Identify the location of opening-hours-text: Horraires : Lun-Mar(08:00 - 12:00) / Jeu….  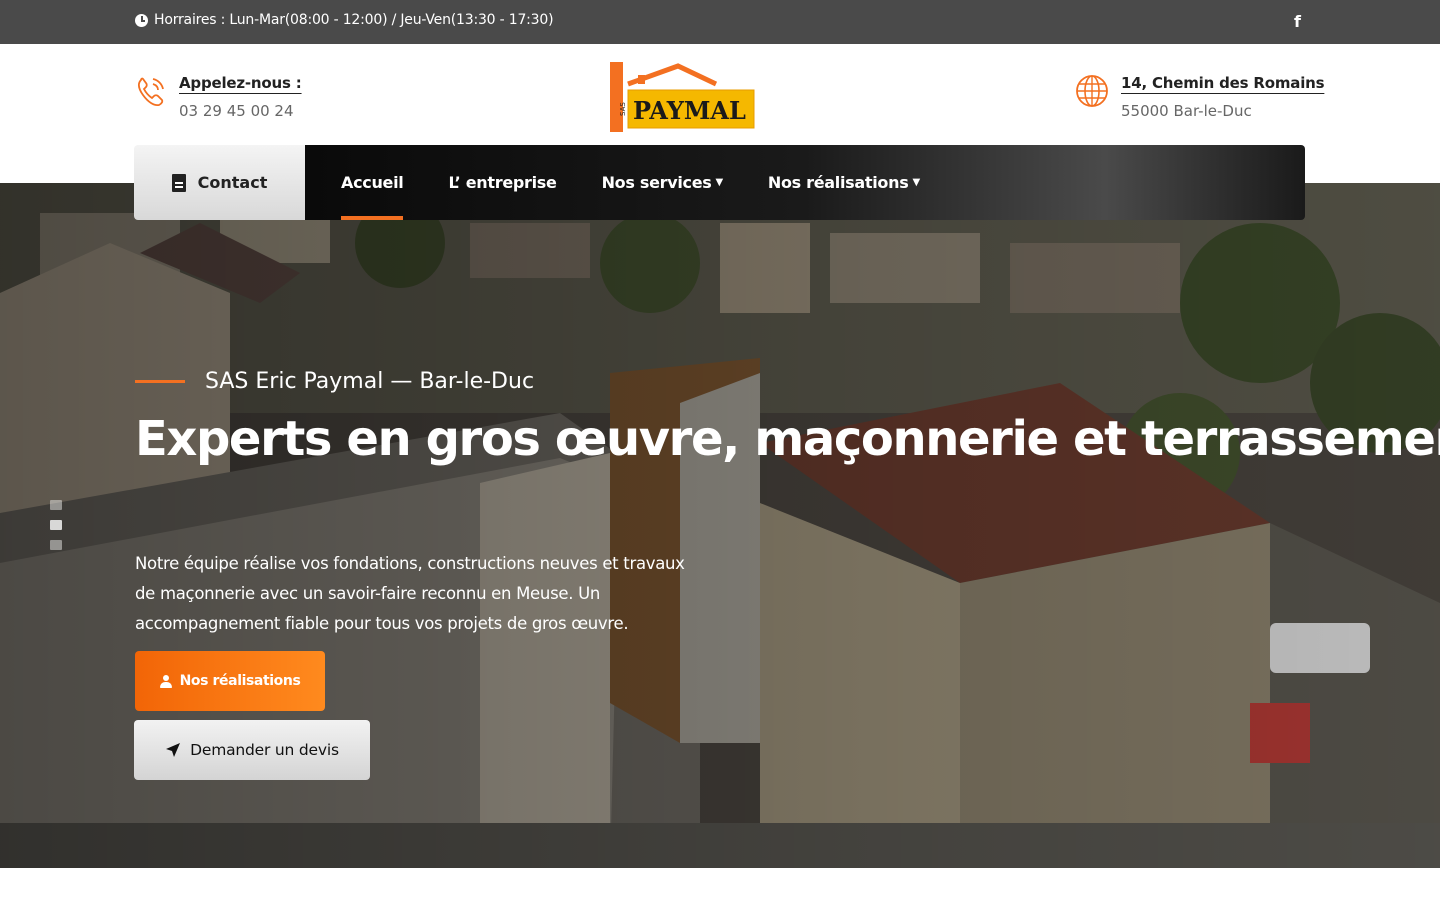
(354, 20).